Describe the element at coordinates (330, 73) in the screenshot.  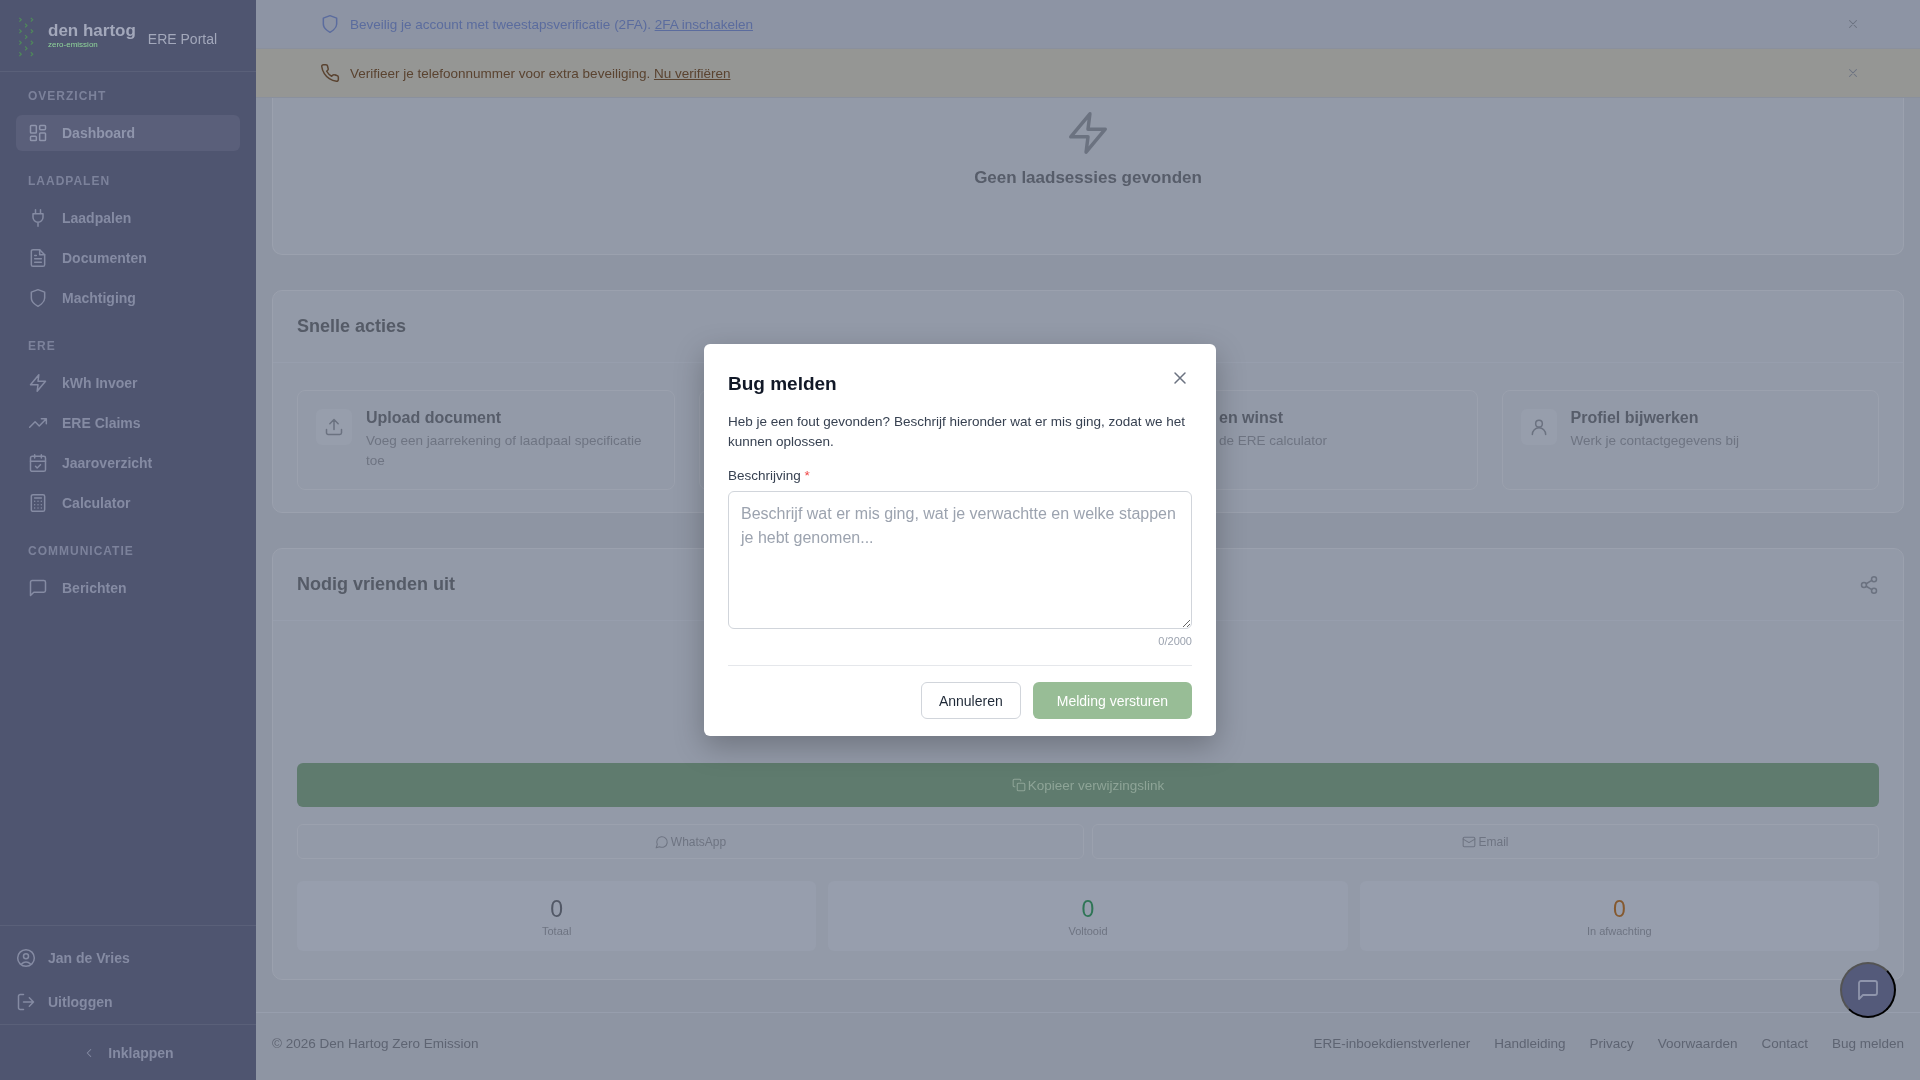
I see `phone-icon` at that location.